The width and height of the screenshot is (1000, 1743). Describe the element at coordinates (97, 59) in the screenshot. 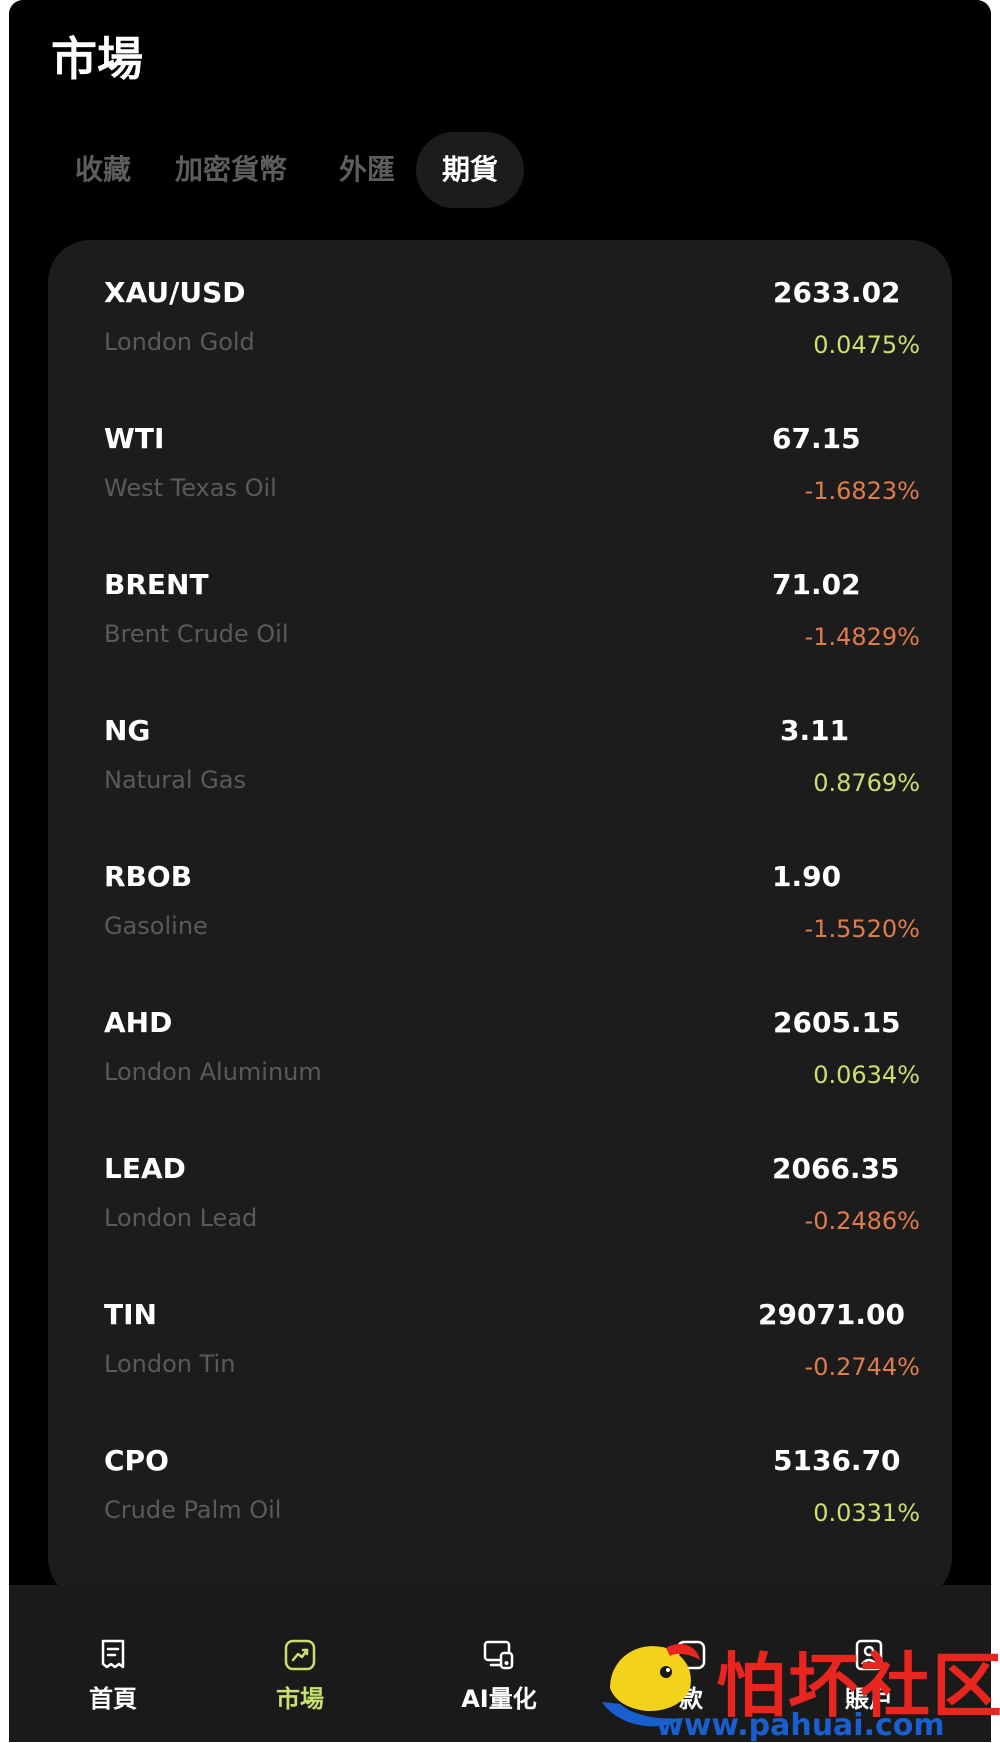

I see `page-title: 市場` at that location.